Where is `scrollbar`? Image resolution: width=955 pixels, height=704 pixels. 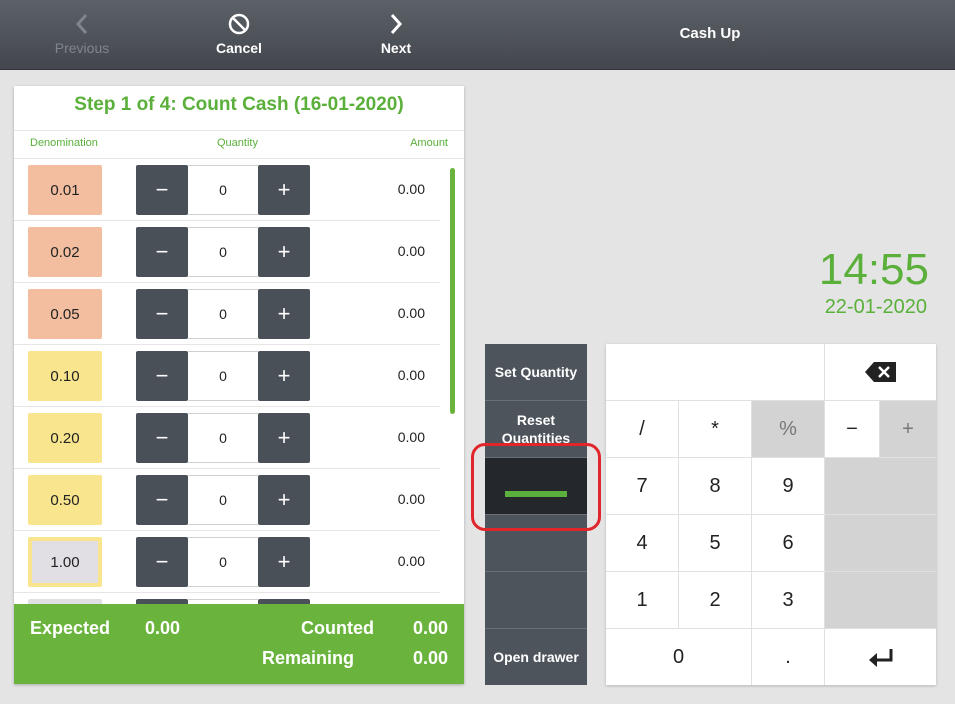
scrollbar is located at coordinates (452, 291).